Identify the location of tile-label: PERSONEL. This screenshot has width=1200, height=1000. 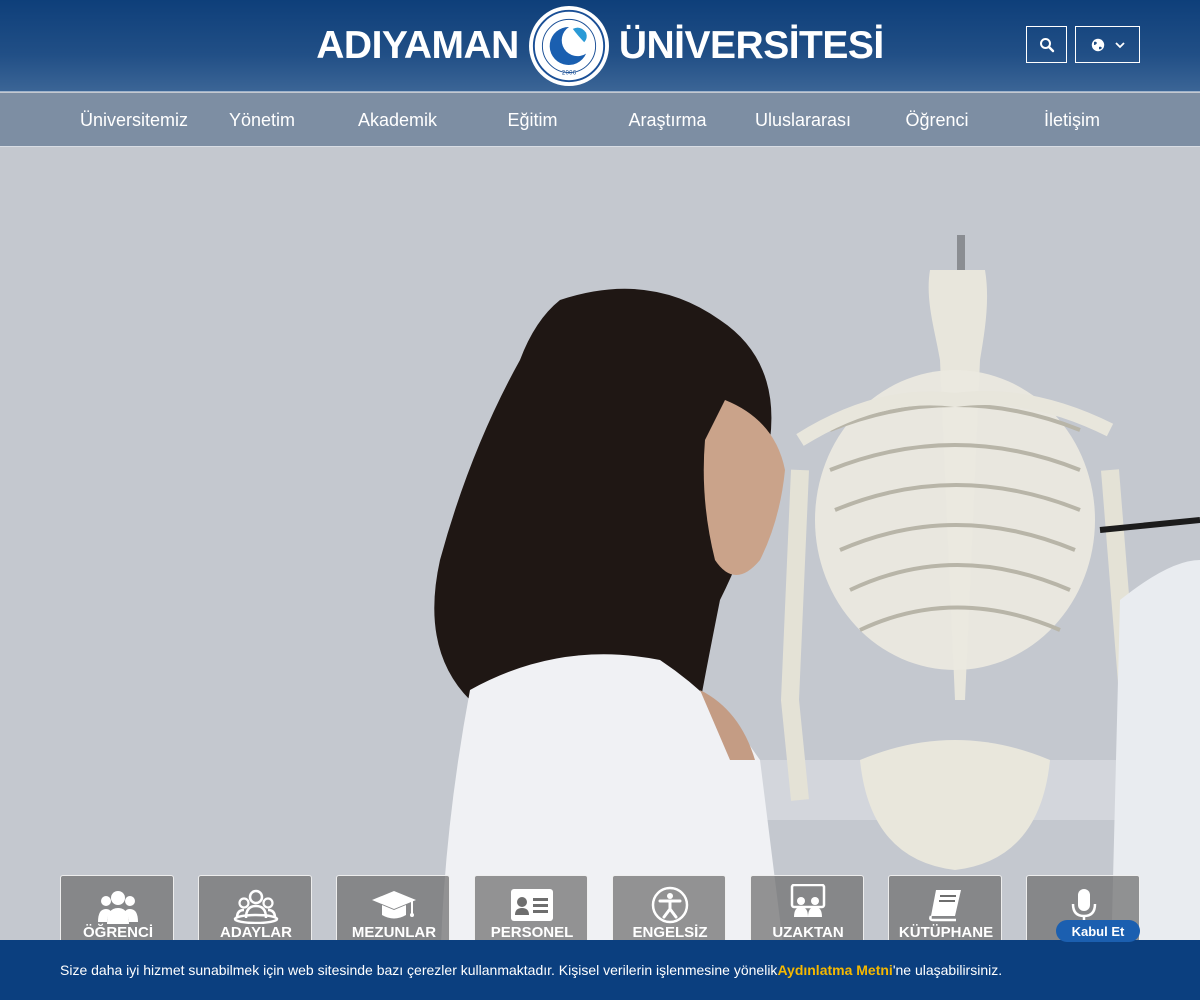
(532, 932).